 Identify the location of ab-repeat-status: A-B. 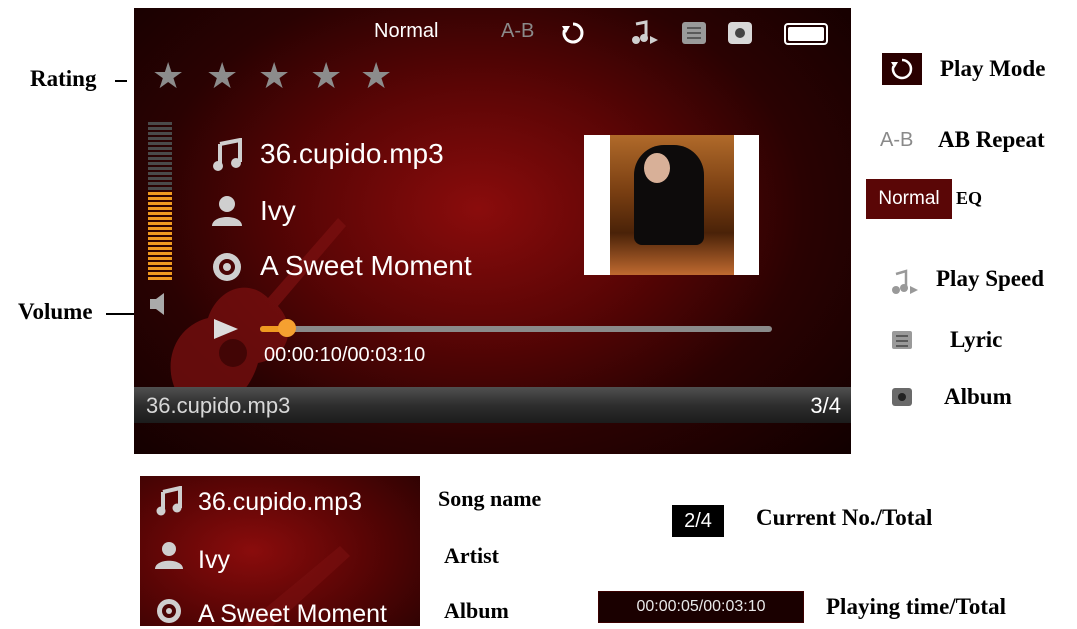
(517, 31).